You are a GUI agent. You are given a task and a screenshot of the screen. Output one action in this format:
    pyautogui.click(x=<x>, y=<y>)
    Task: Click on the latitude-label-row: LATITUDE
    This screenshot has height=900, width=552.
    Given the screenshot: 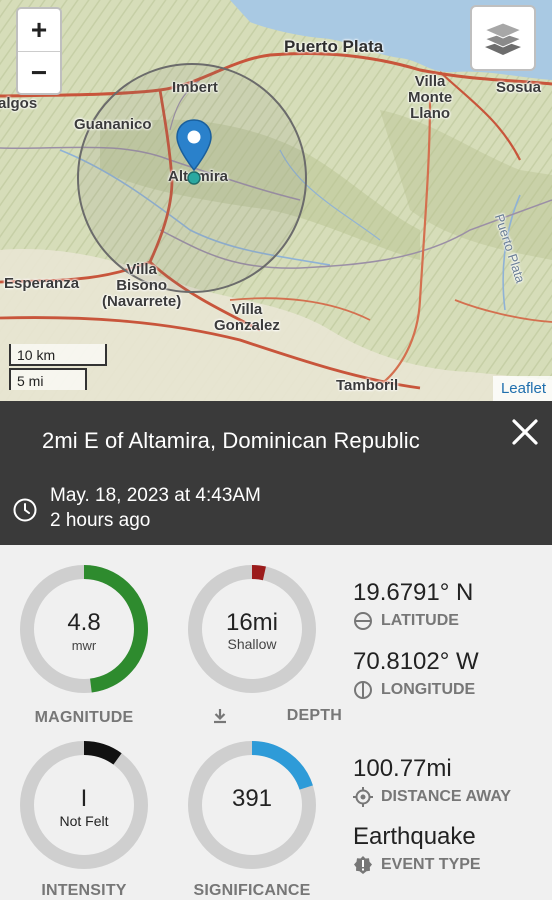 What is the action you would take?
    pyautogui.click(x=413, y=621)
    